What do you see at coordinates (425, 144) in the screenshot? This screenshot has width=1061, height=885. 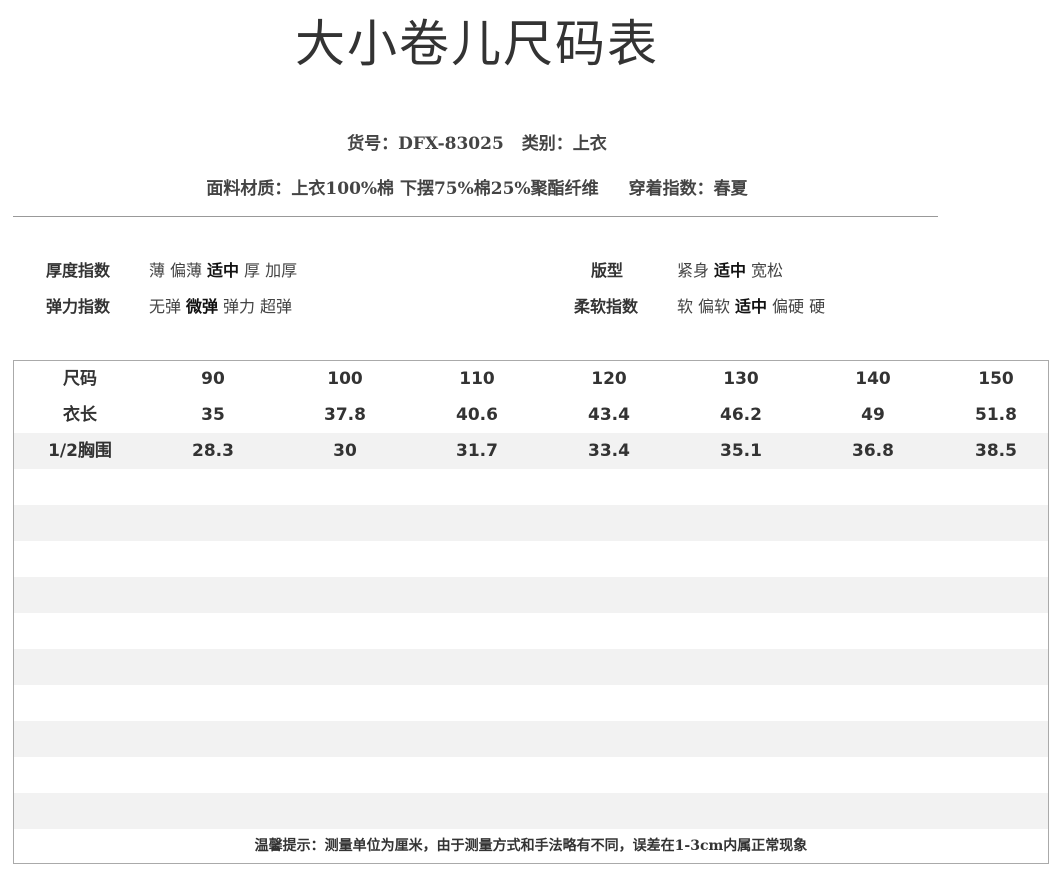 I see `item-number: 货号：DFX-83025` at bounding box center [425, 144].